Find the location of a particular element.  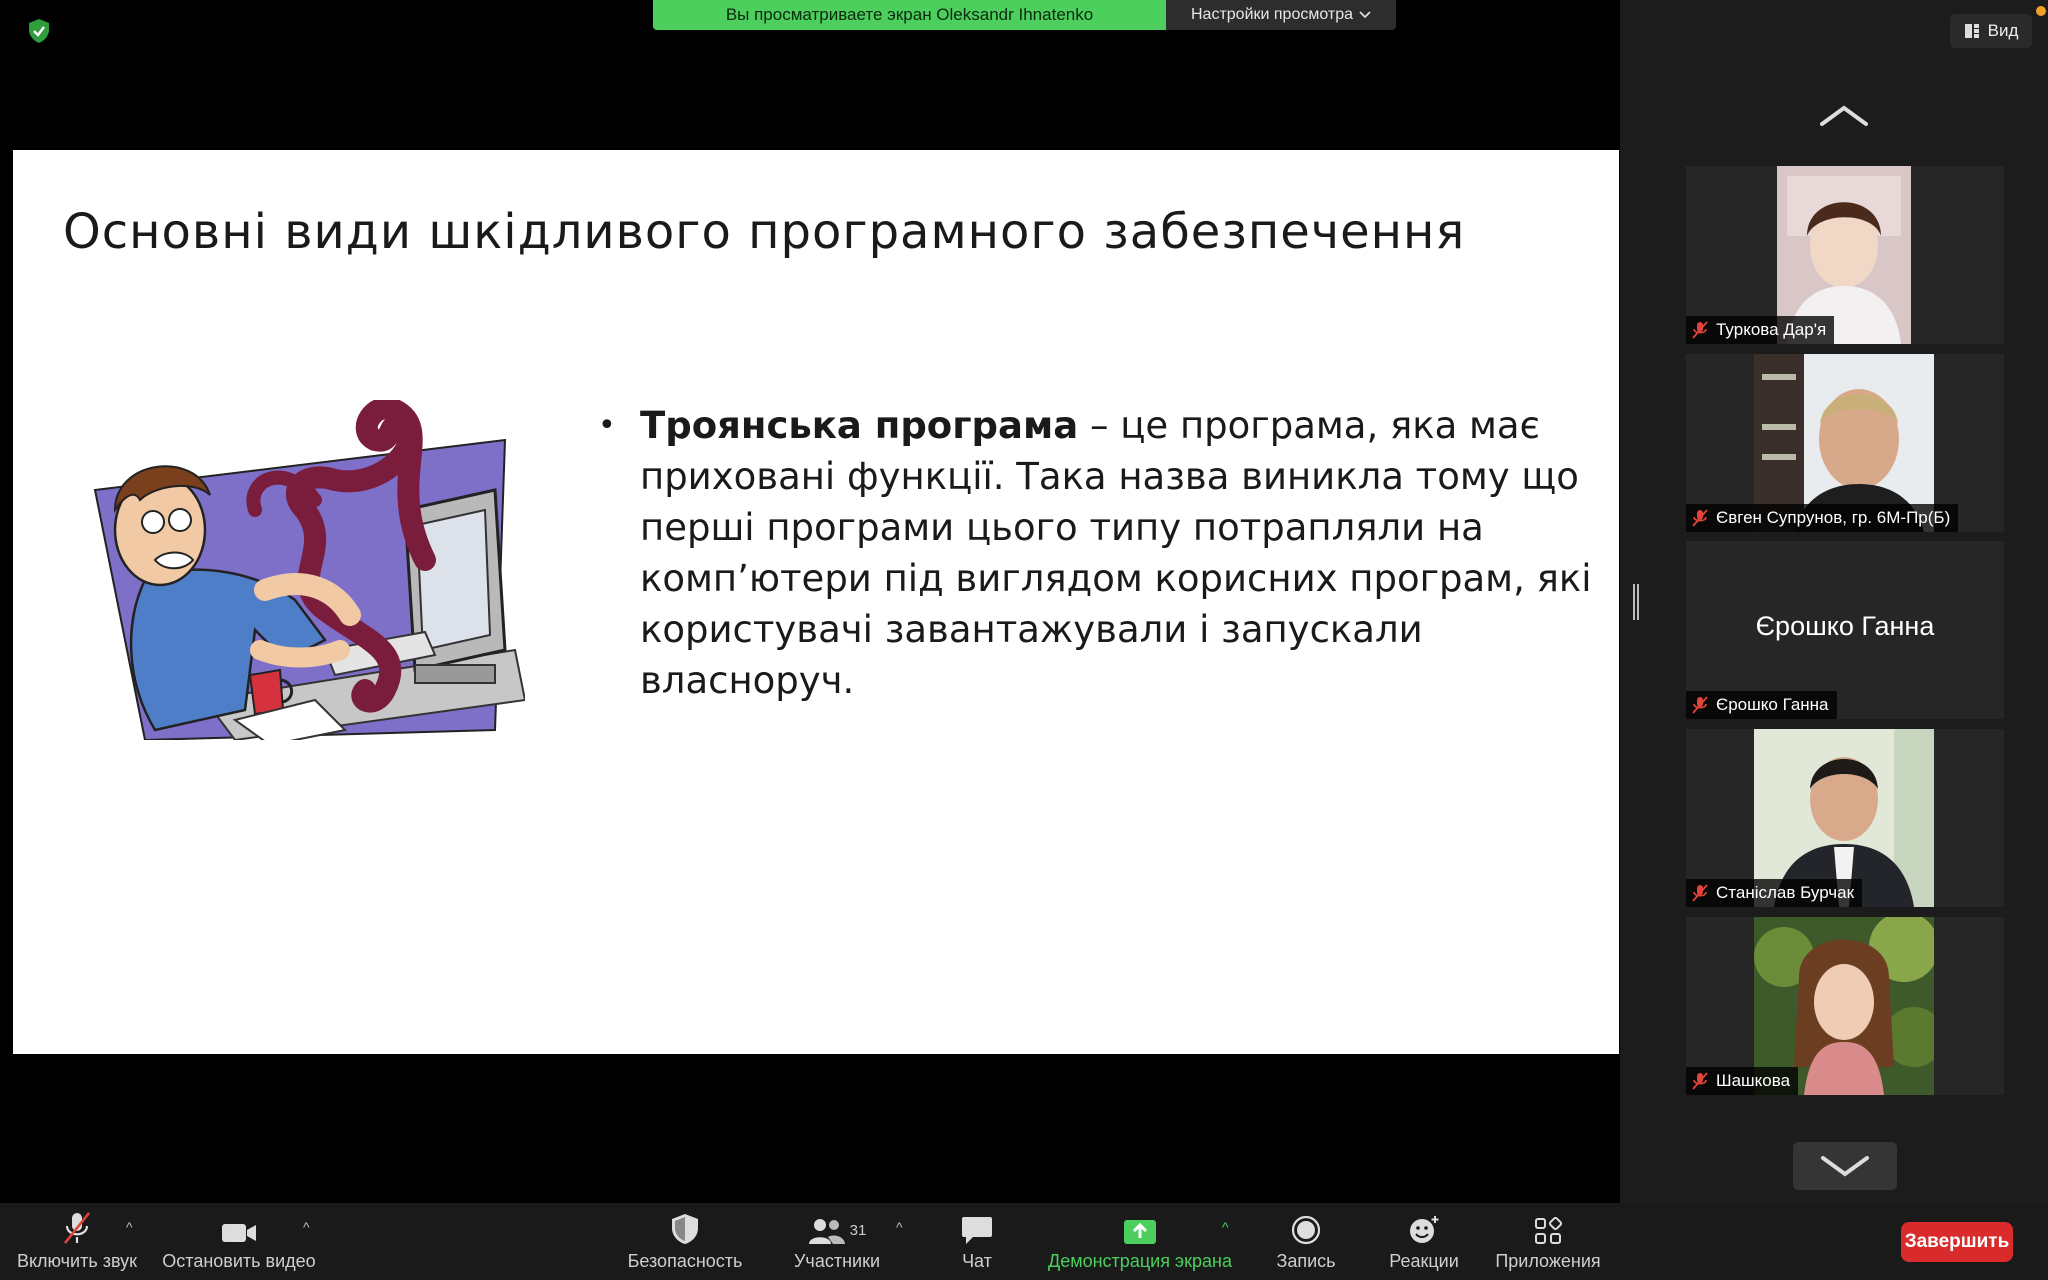

reactions-button: Реакции is located at coordinates (1424, 1241).